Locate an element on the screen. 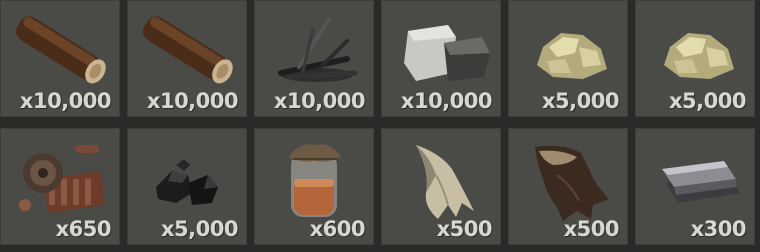 The width and height of the screenshot is (760, 252). charcoal-sticks-icon is located at coordinates (318, 49).